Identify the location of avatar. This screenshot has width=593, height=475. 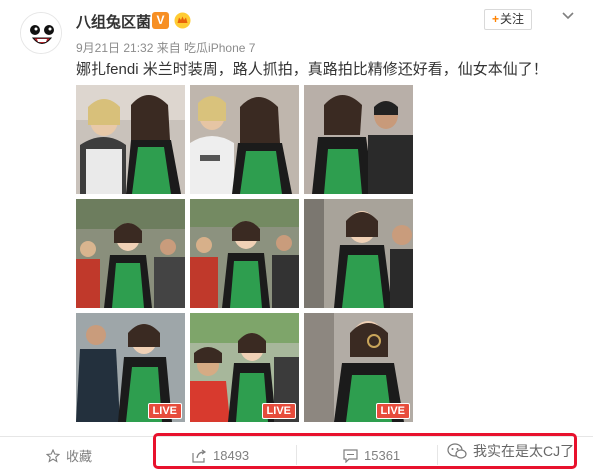
(41, 33).